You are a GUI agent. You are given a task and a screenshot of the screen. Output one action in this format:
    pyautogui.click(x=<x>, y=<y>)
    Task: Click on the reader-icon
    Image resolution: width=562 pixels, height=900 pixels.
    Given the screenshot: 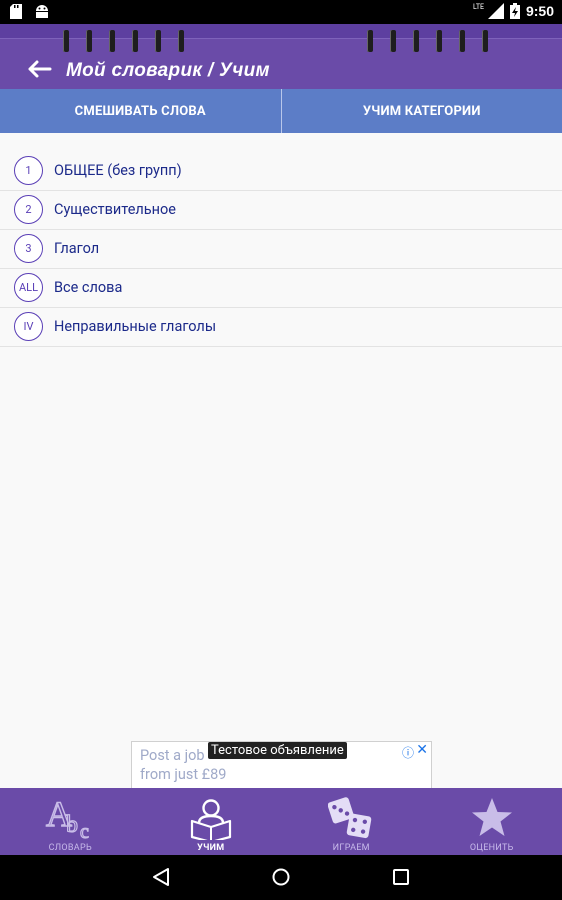 What is the action you would take?
    pyautogui.click(x=210, y=819)
    